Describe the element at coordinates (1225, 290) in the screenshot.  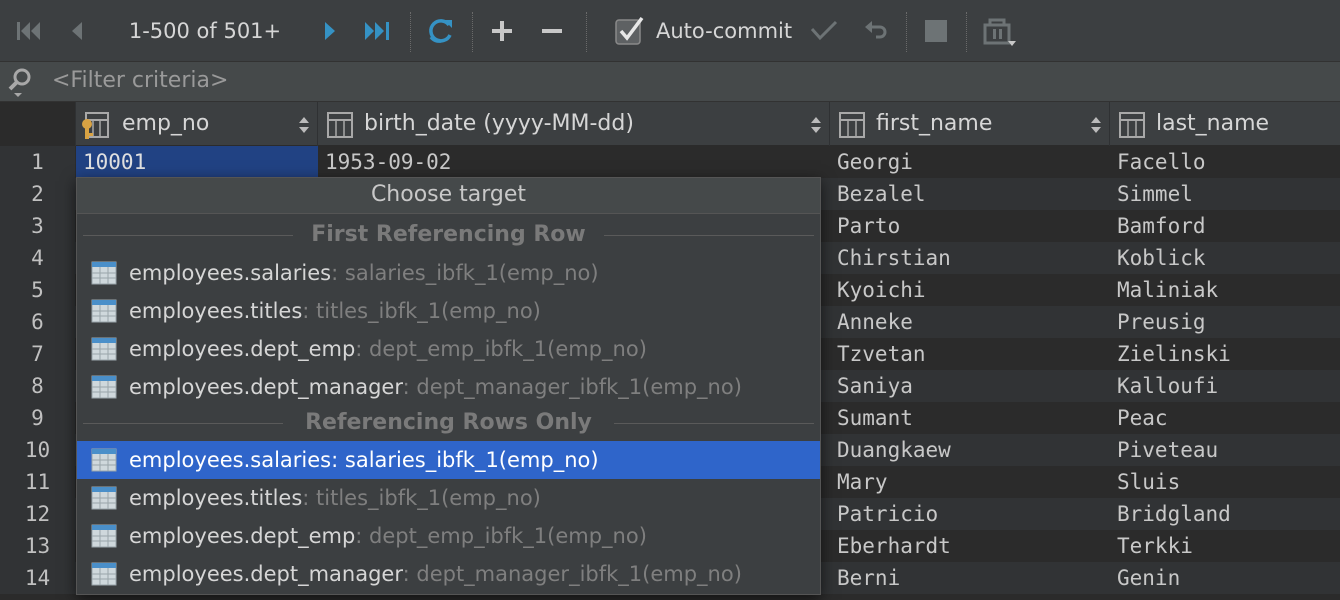
I see `cell-last-name: Maliniak` at that location.